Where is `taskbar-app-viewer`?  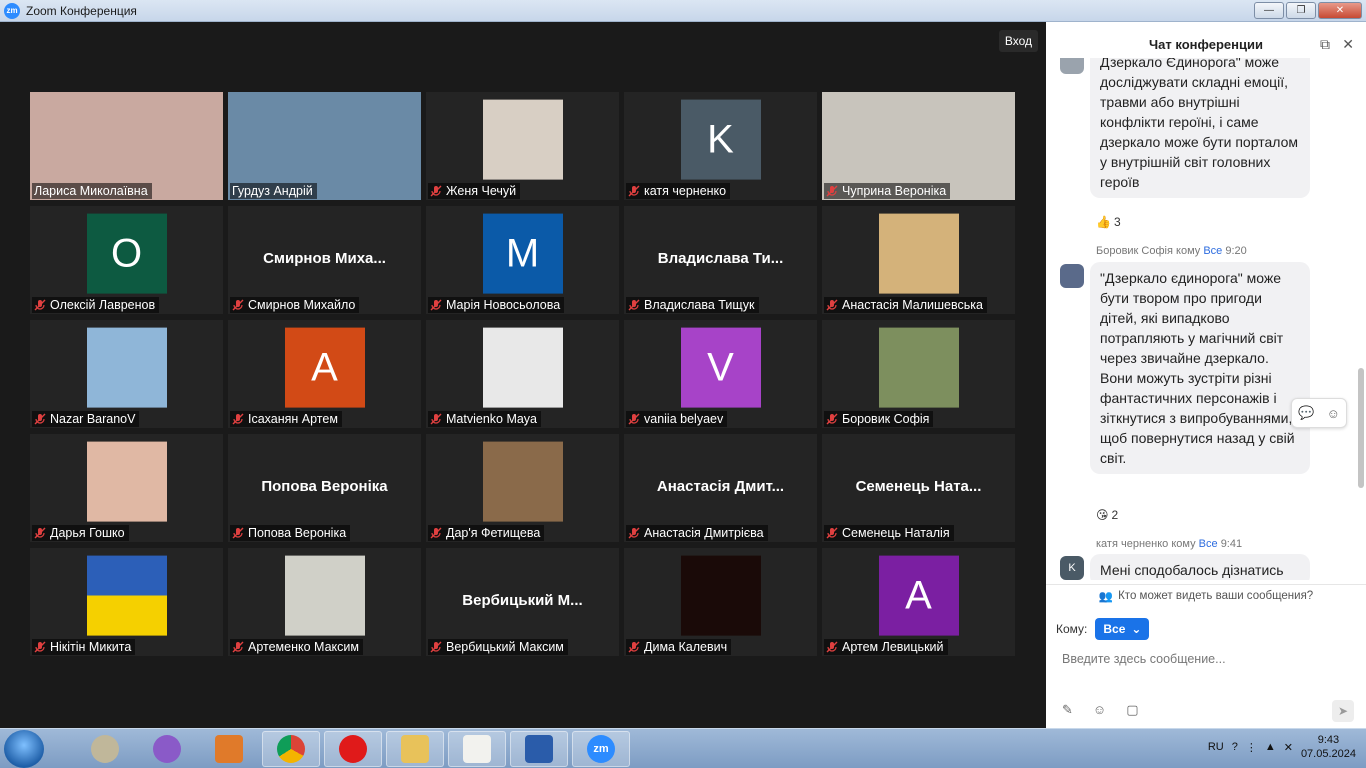
taskbar-app-viewer is located at coordinates (477, 749).